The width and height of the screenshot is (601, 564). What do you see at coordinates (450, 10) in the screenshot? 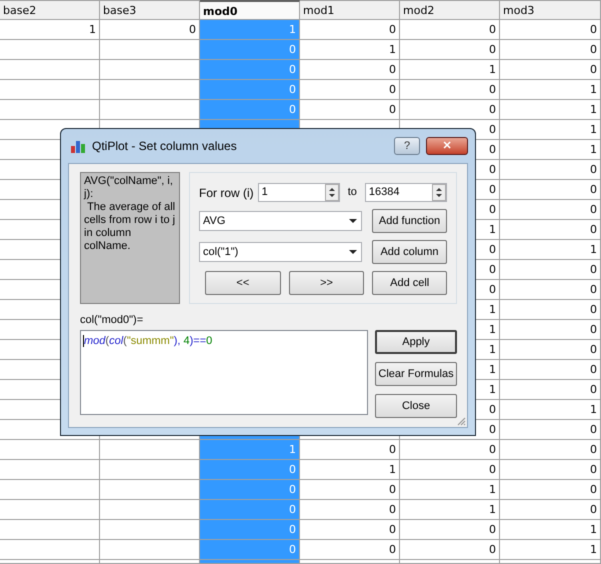
I see `column-header: mod2` at bounding box center [450, 10].